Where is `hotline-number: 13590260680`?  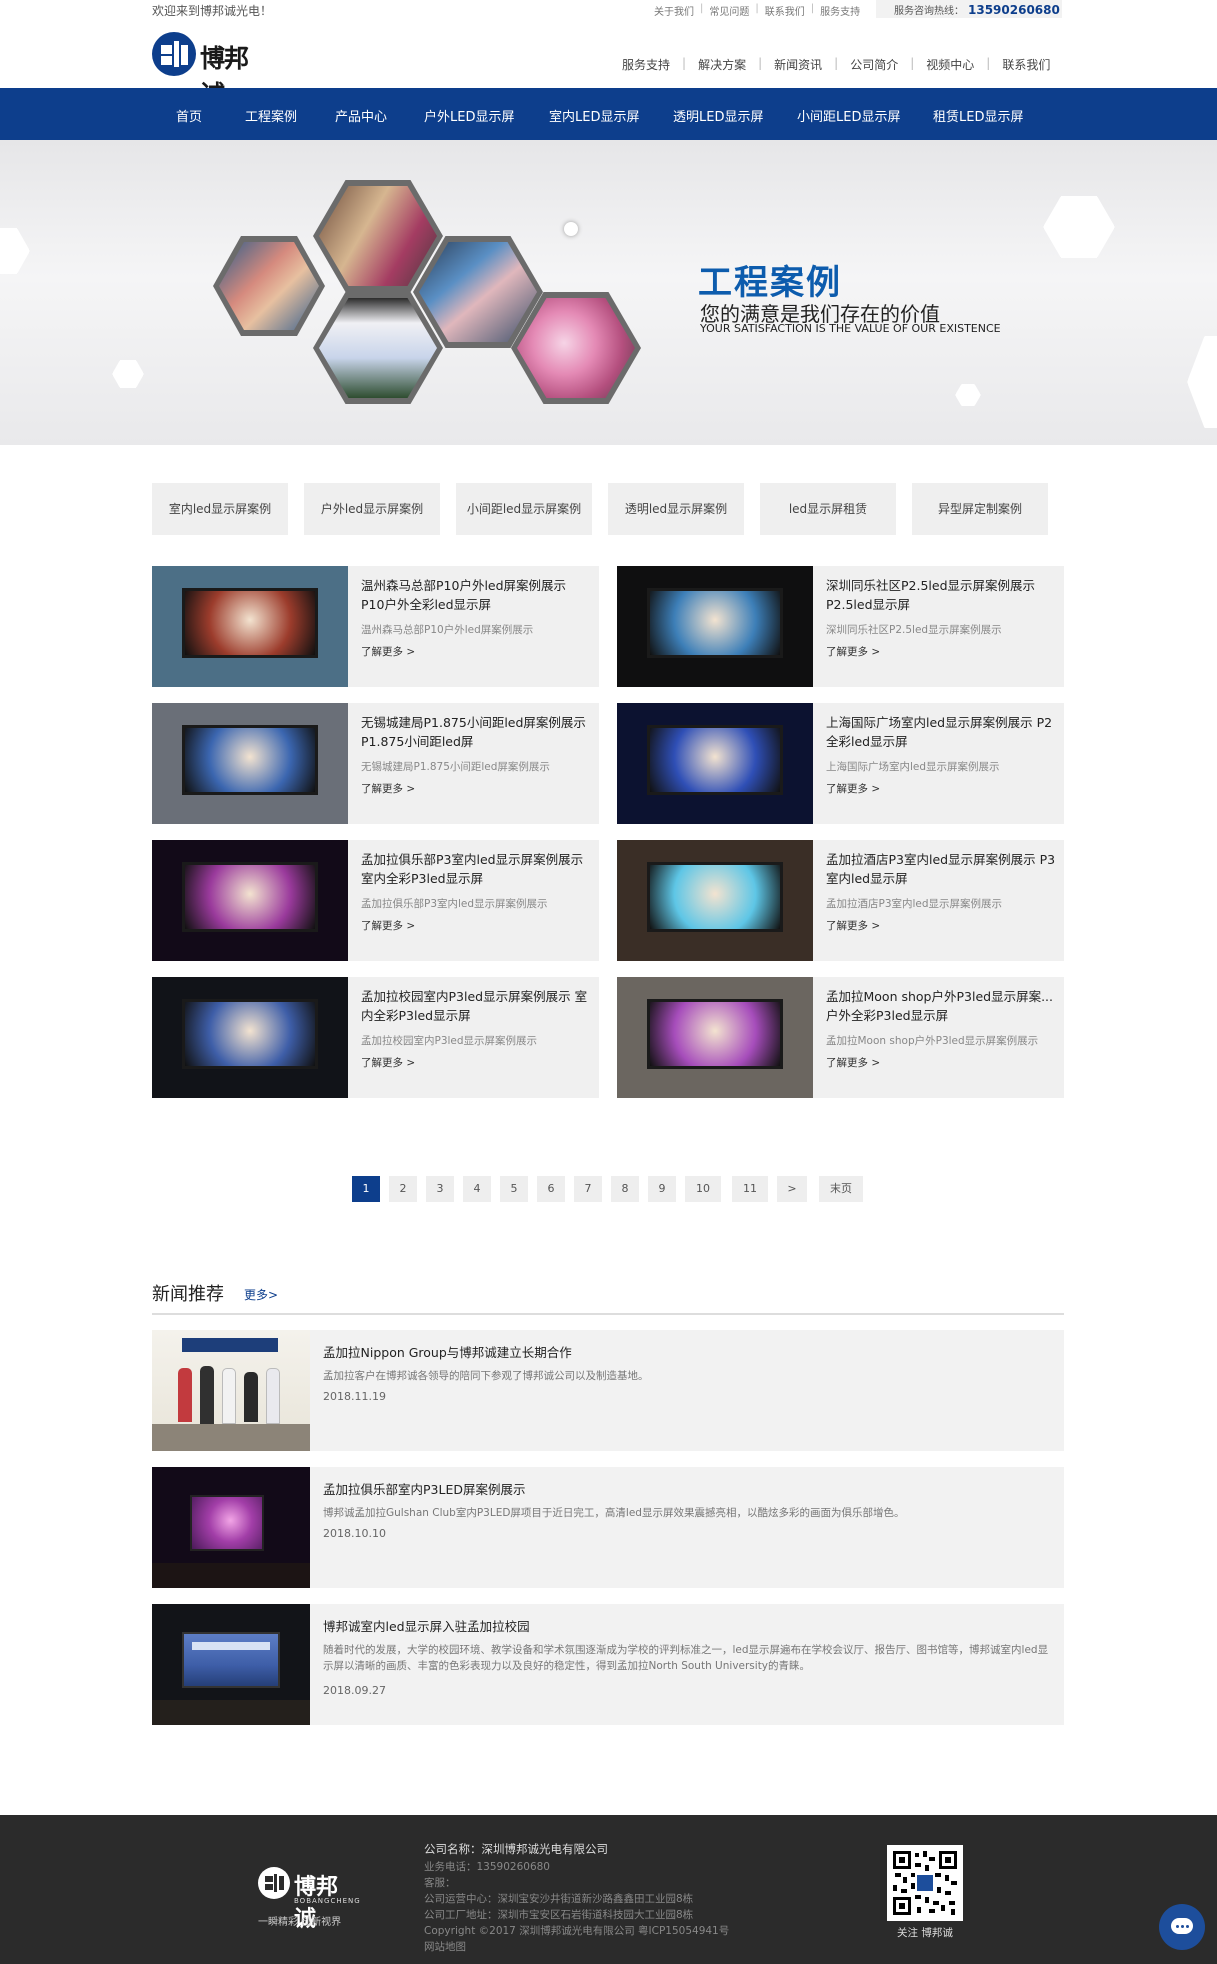 hotline-number: 13590260680 is located at coordinates (1014, 10).